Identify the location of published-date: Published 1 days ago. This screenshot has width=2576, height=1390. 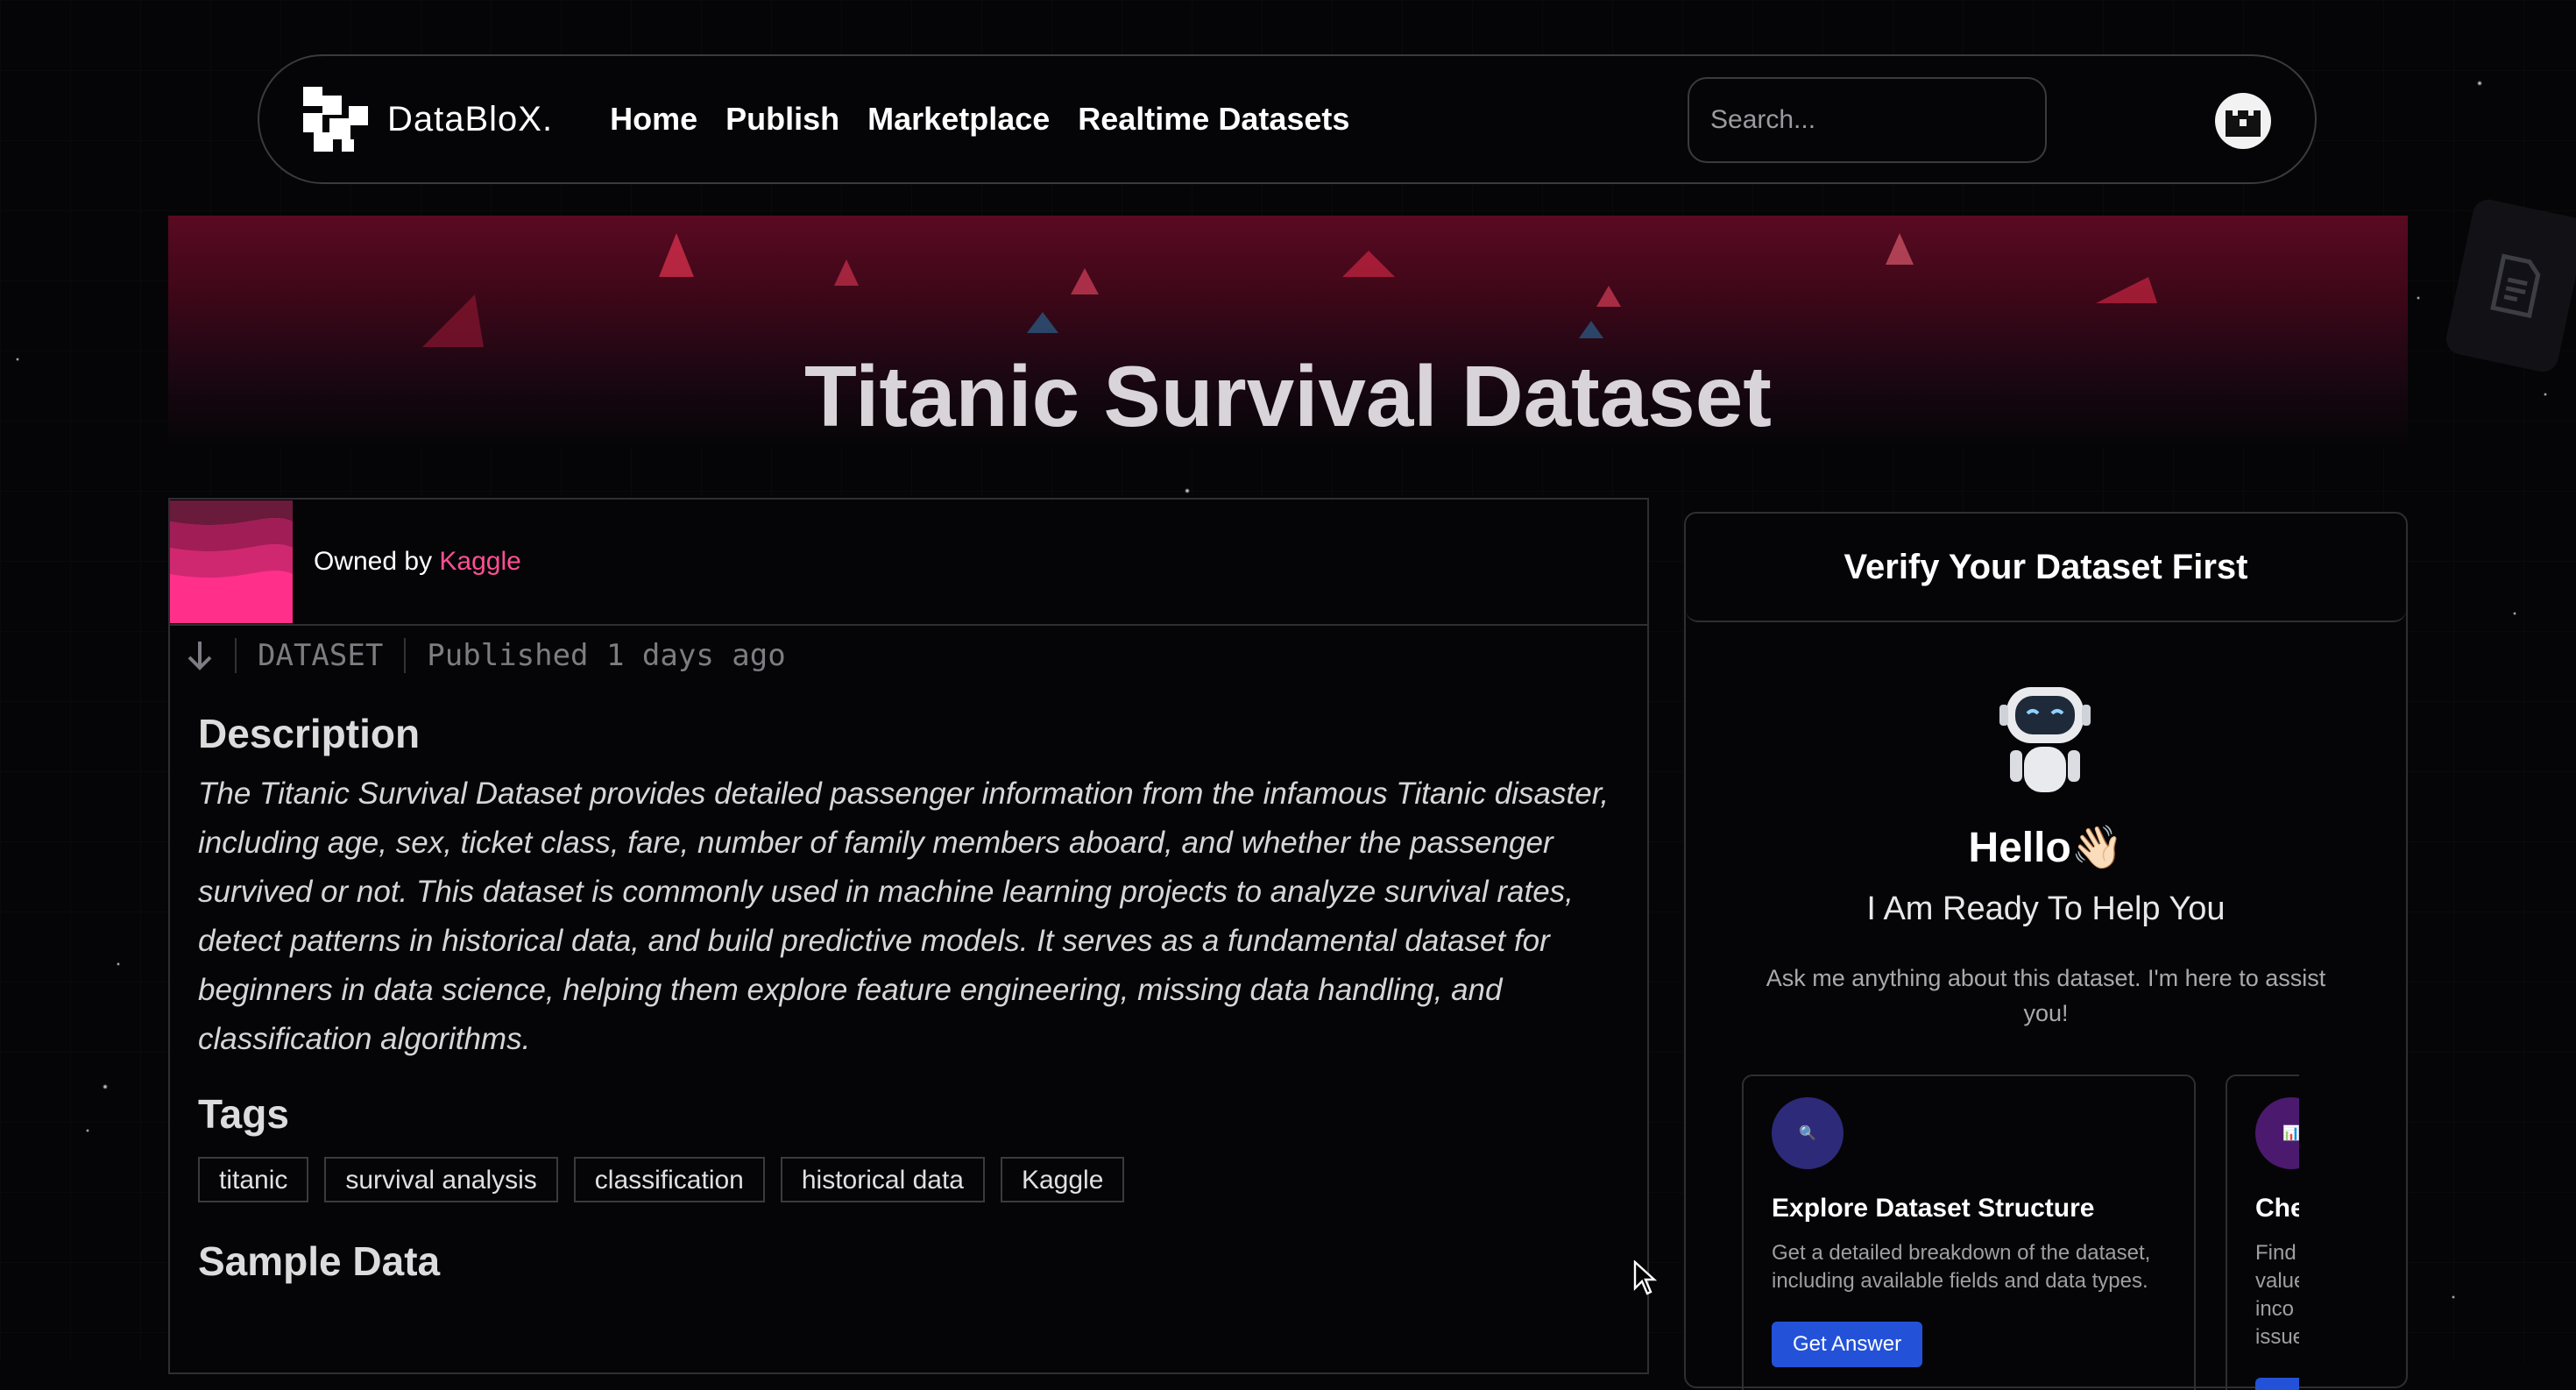
(606, 655).